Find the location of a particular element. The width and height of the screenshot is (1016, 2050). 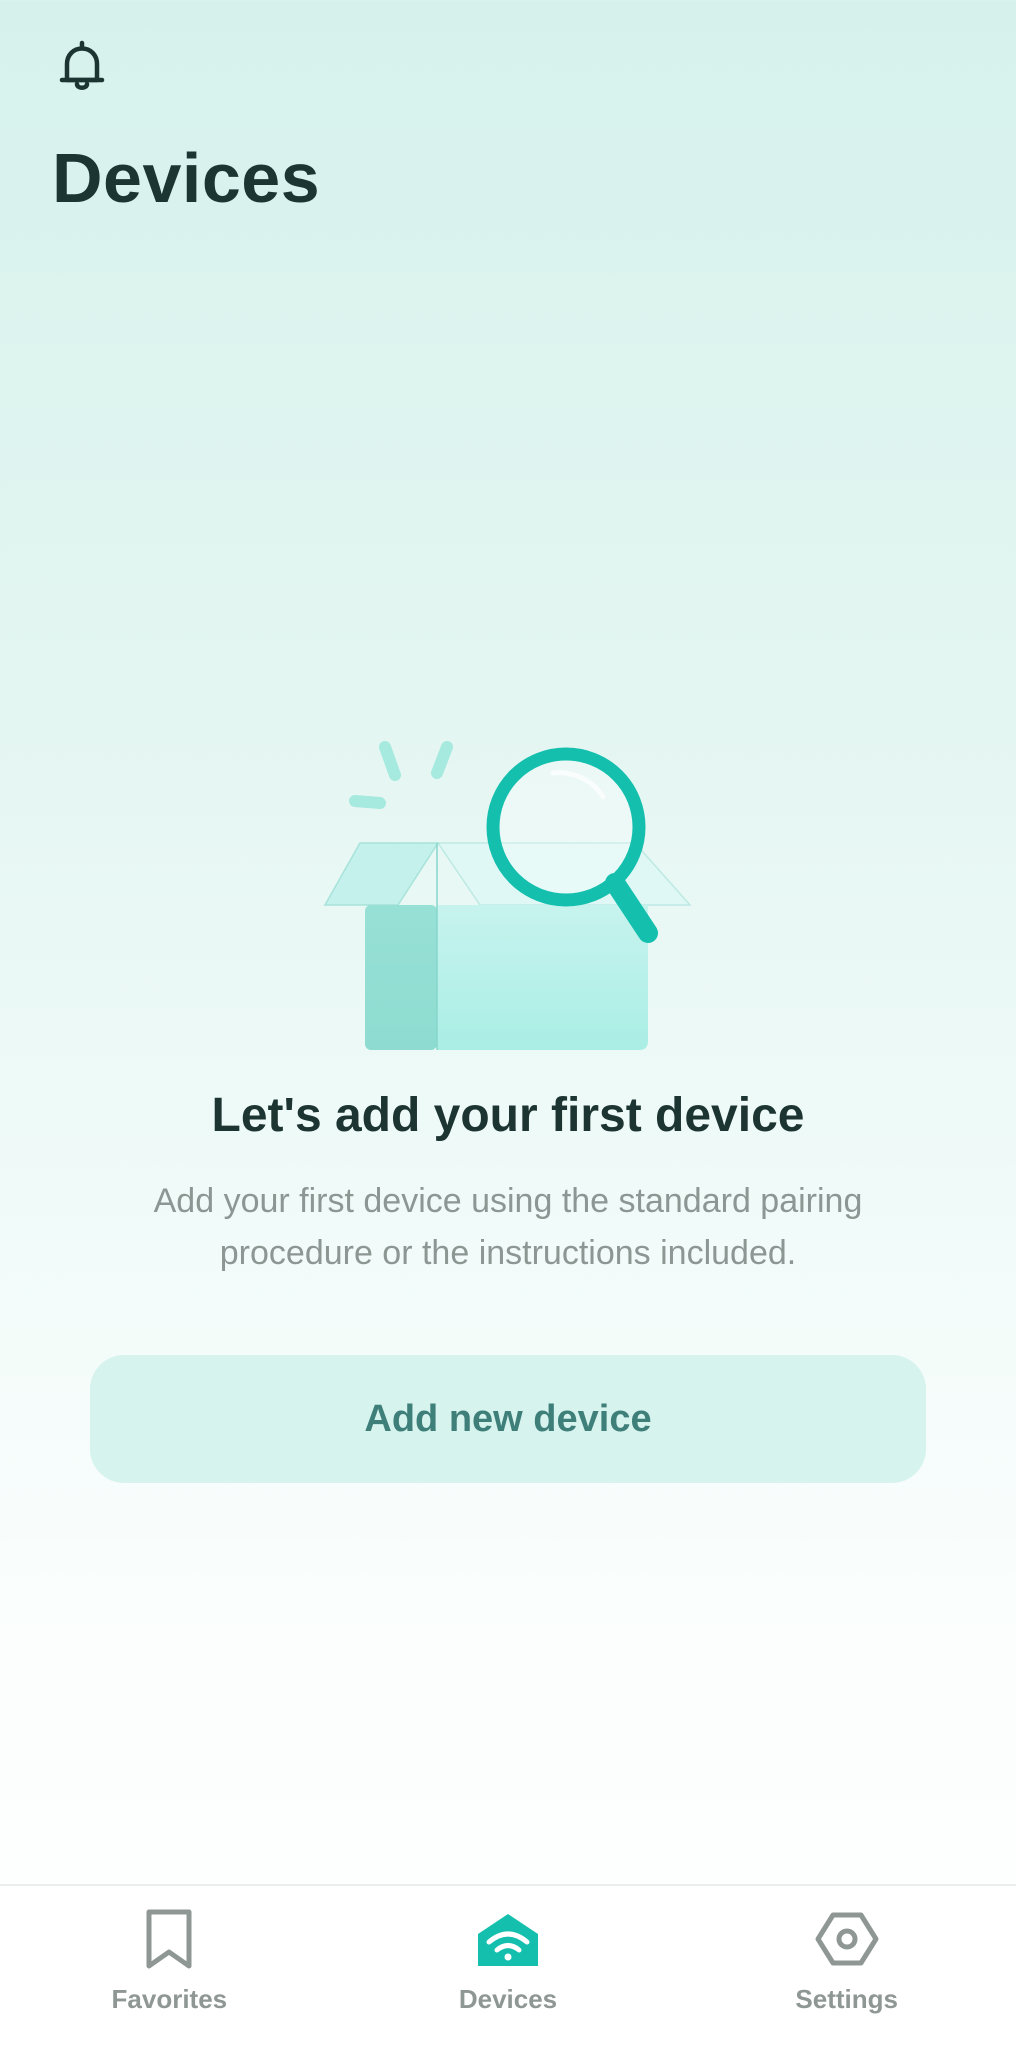

empty-box-illustration is located at coordinates (507, 895).